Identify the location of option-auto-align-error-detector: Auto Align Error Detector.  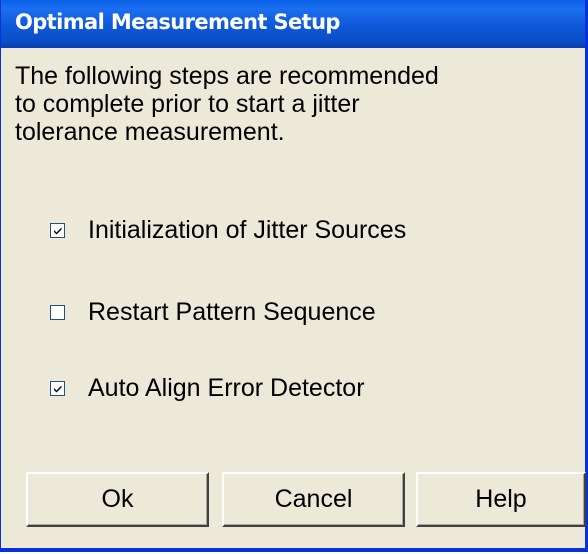
(207, 388).